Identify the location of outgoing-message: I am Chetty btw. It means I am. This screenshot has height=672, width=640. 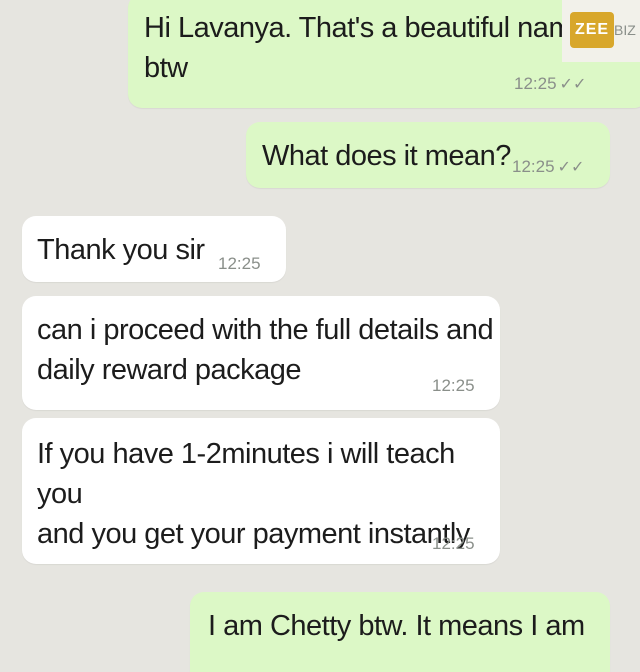
(400, 632).